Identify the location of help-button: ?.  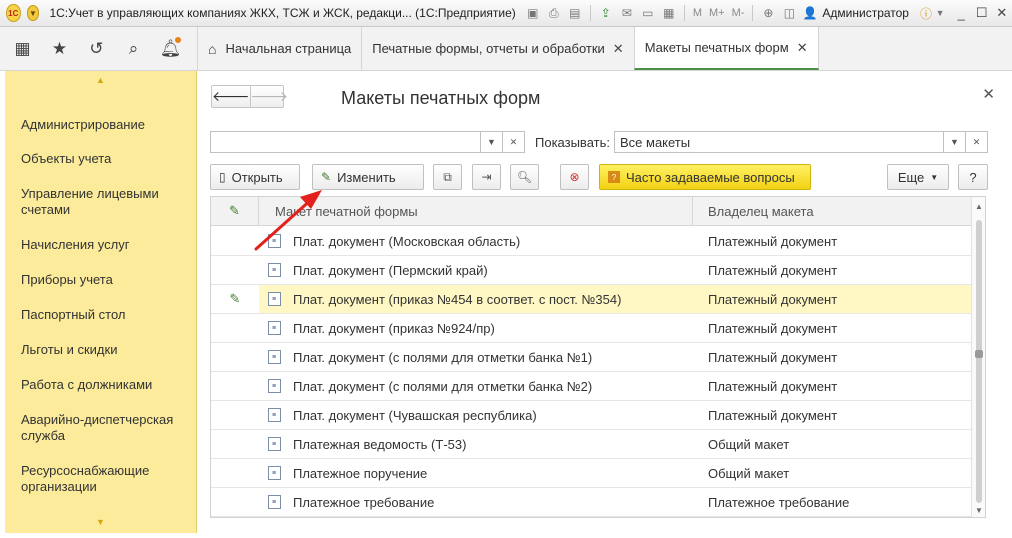
(973, 177).